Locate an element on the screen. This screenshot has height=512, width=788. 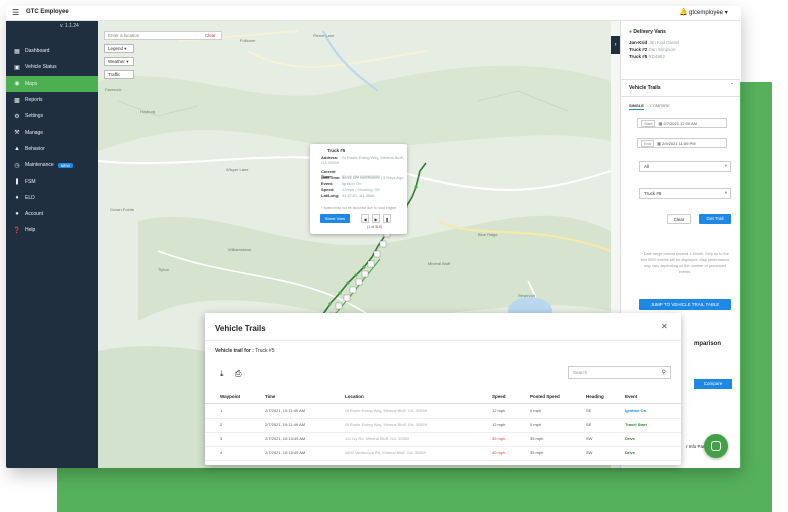
table-search-input: Search ⚲ is located at coordinates (619, 372).